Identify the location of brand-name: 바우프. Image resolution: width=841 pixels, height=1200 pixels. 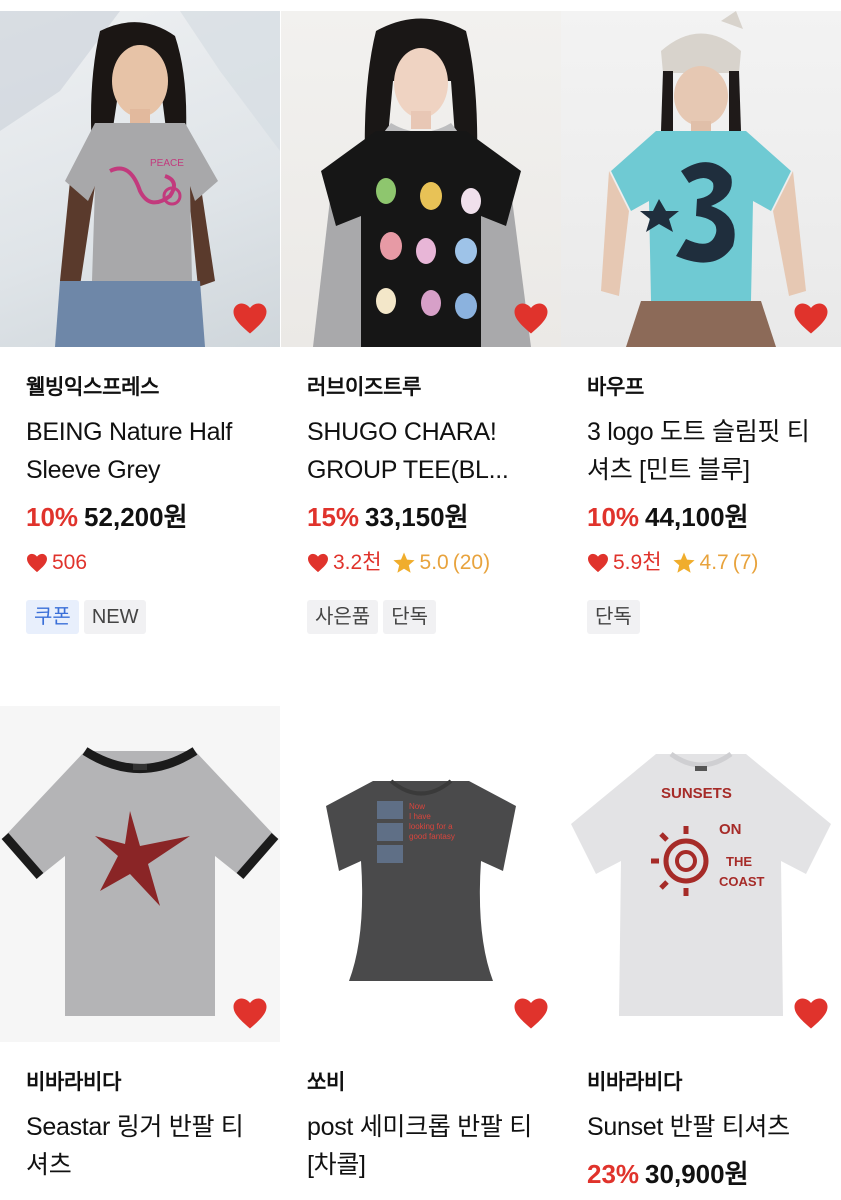
(707, 388).